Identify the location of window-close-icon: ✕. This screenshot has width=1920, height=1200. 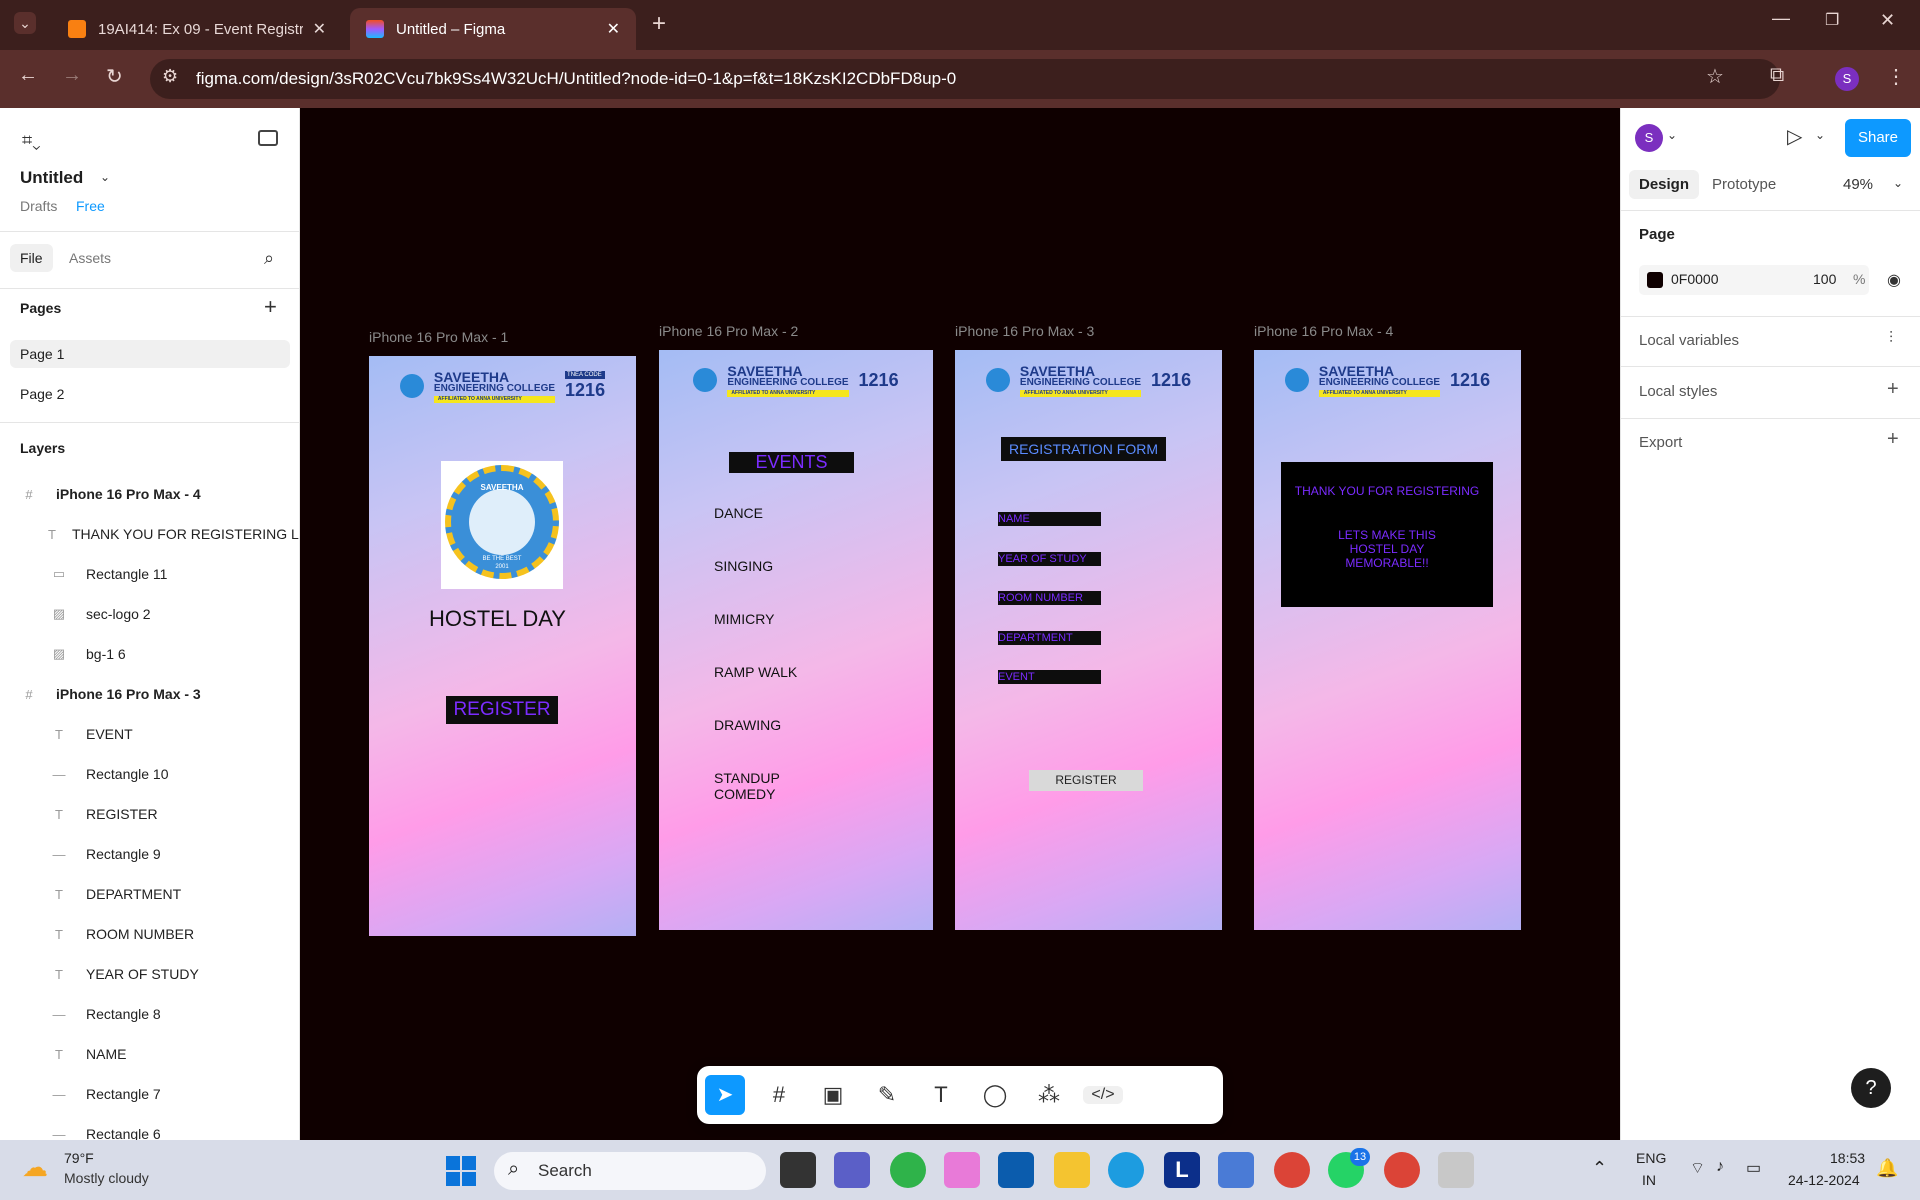
(1887, 20).